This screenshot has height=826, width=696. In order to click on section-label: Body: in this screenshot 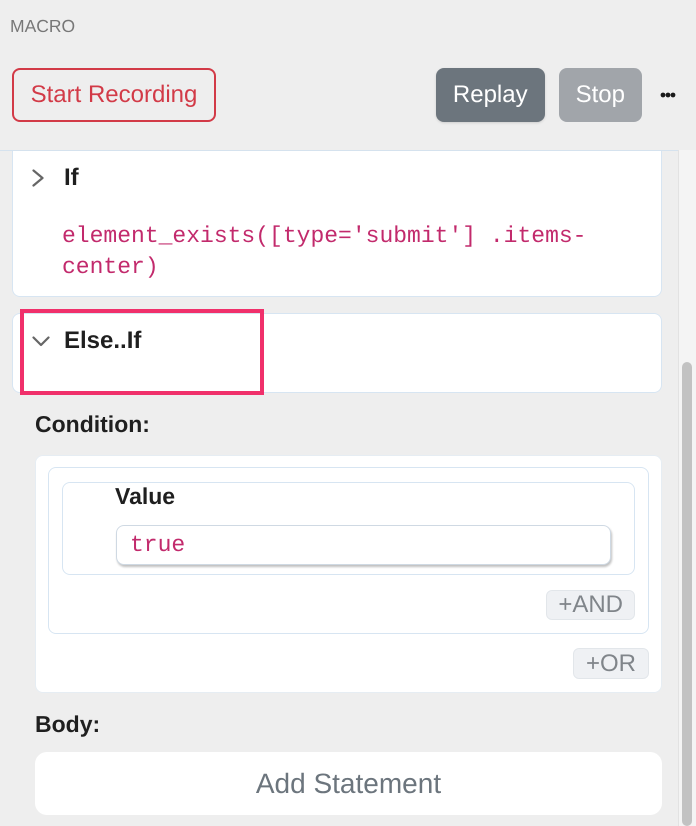, I will do `click(68, 724)`.